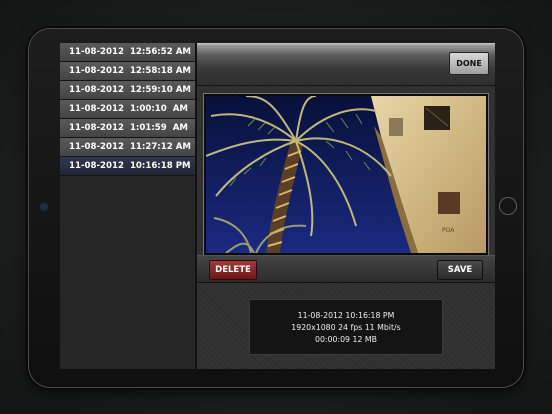  I want to click on done-button: DONE, so click(469, 63).